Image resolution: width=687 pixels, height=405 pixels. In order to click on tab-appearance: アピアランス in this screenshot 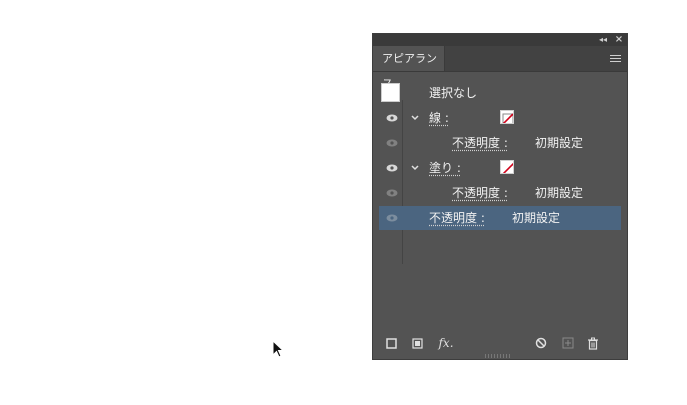, I will do `click(409, 68)`.